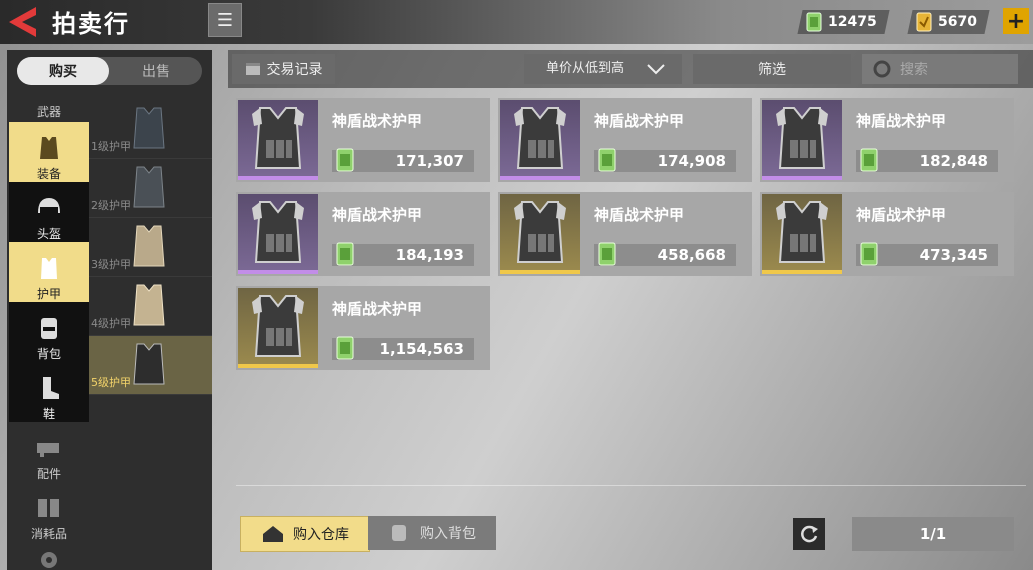 Image resolution: width=1033 pixels, height=570 pixels. I want to click on listing-card: 神盾战术护甲 473,345, so click(887, 234).